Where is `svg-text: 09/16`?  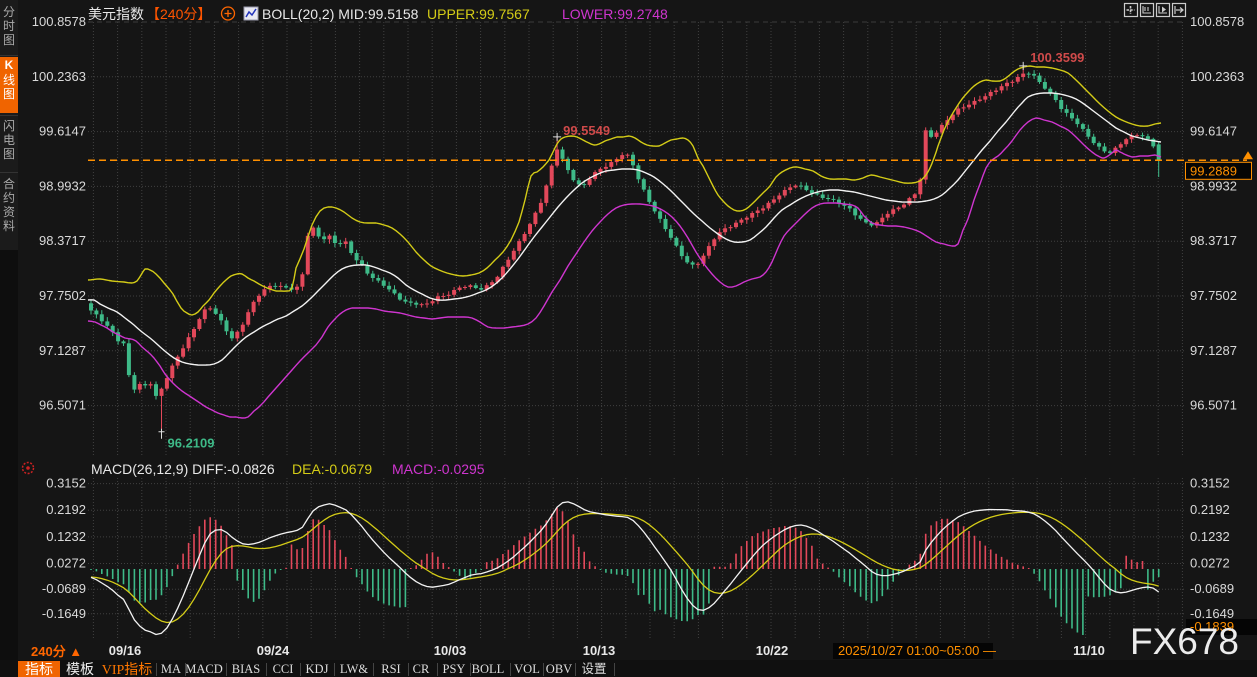
svg-text: 09/16 is located at coordinates (125, 650).